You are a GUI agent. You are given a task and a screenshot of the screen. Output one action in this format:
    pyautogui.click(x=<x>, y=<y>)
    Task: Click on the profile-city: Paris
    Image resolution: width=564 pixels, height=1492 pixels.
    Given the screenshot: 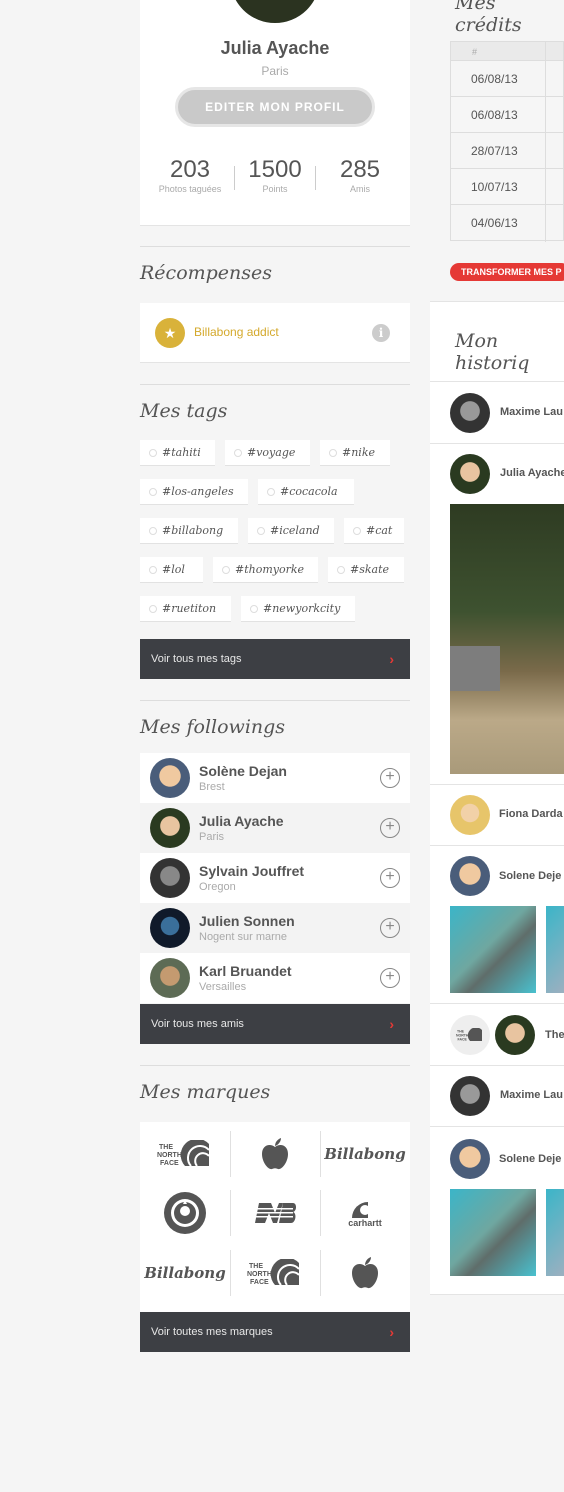 What is the action you would take?
    pyautogui.click(x=275, y=71)
    